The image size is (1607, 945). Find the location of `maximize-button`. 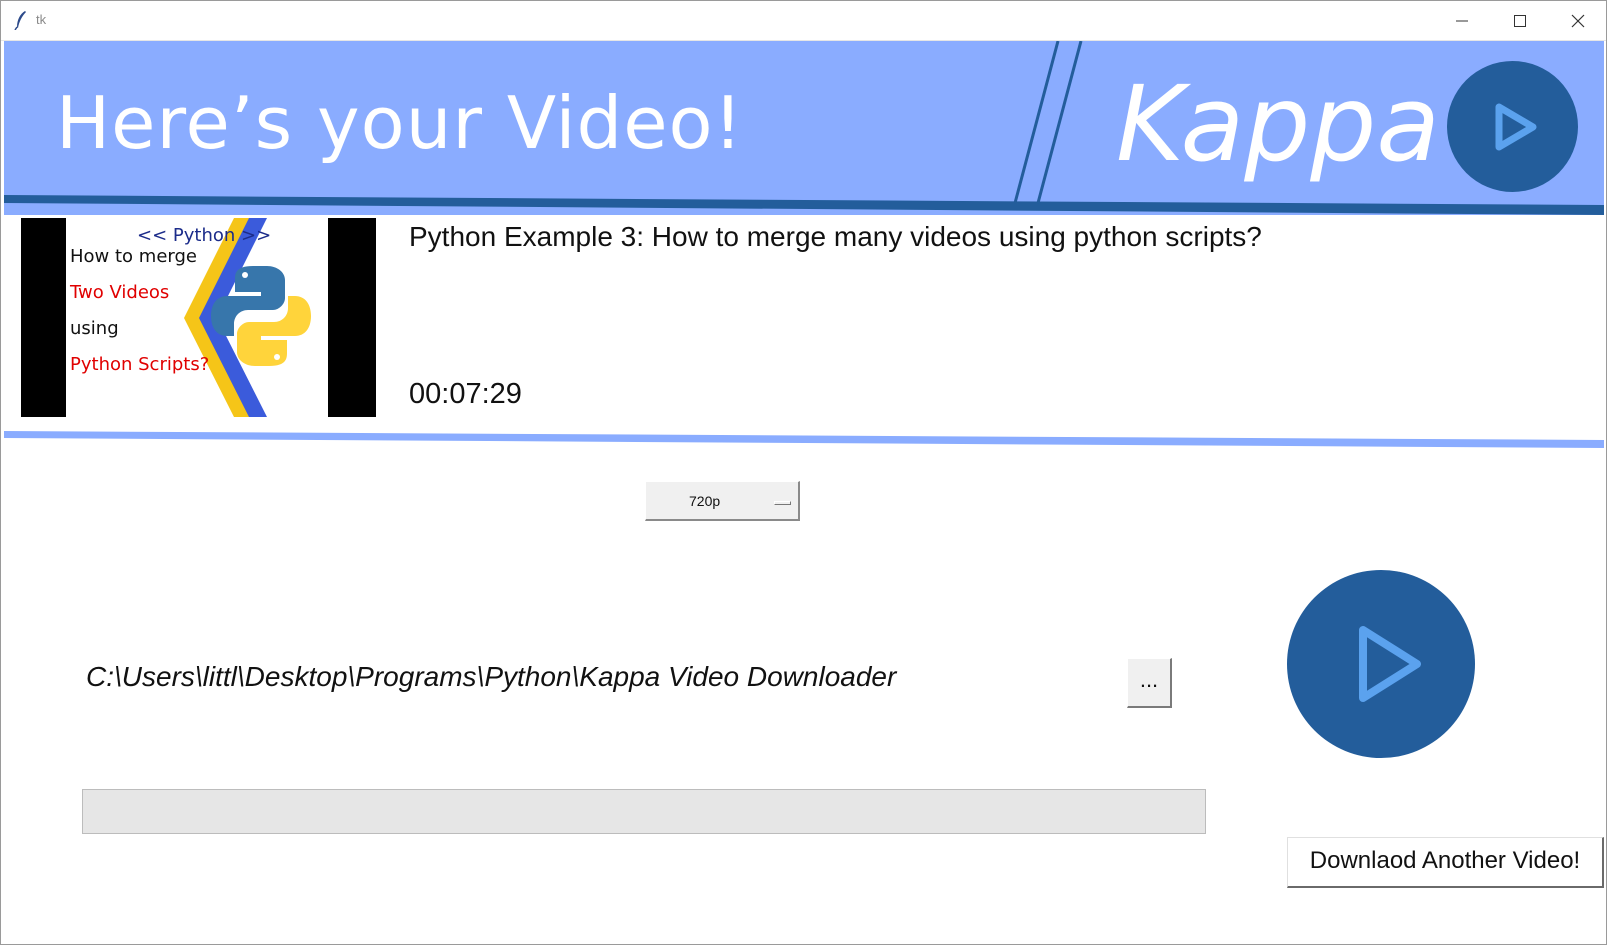

maximize-button is located at coordinates (1520, 20).